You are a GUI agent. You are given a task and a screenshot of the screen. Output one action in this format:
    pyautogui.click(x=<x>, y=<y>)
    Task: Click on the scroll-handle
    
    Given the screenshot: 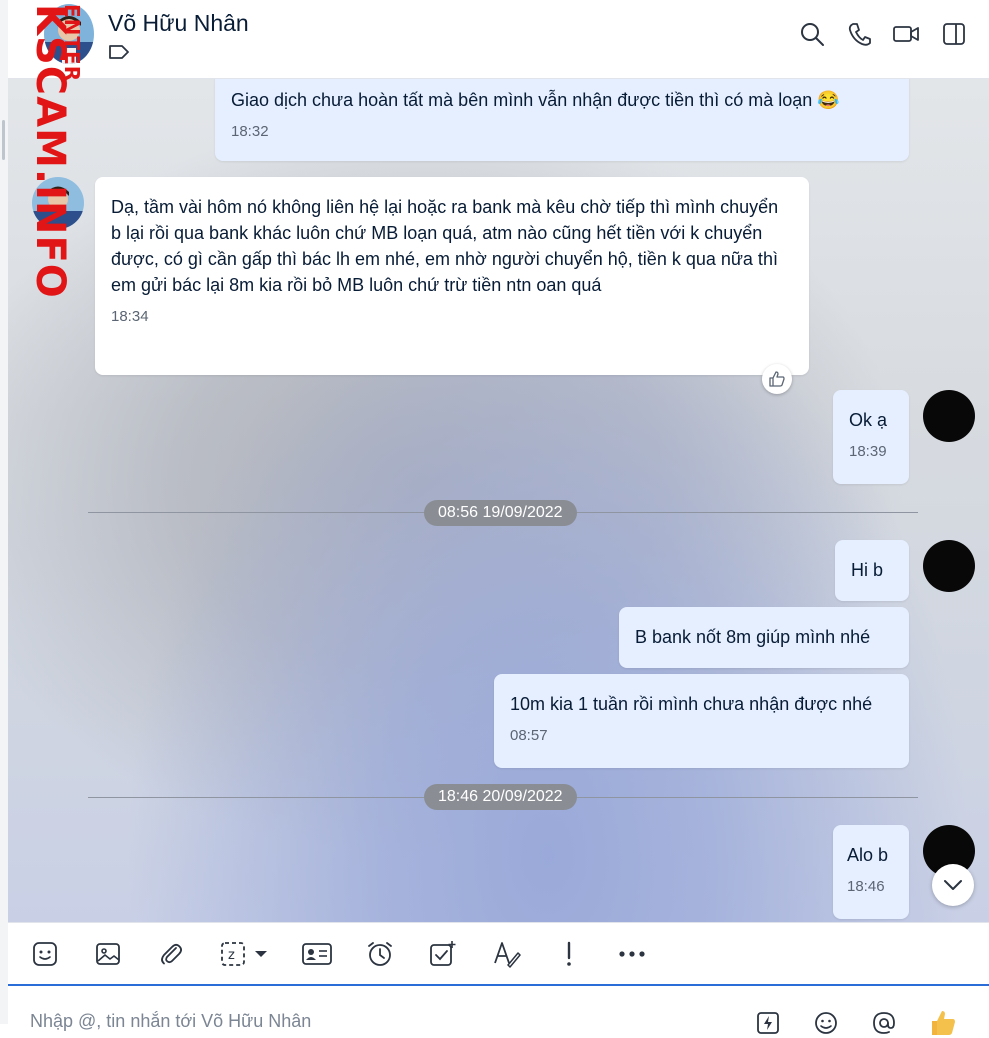 What is the action you would take?
    pyautogui.click(x=3, y=140)
    